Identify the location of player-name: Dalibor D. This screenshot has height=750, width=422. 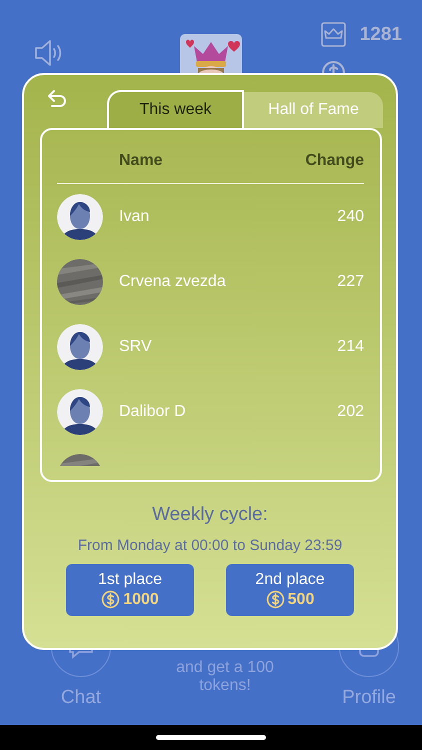
(152, 411).